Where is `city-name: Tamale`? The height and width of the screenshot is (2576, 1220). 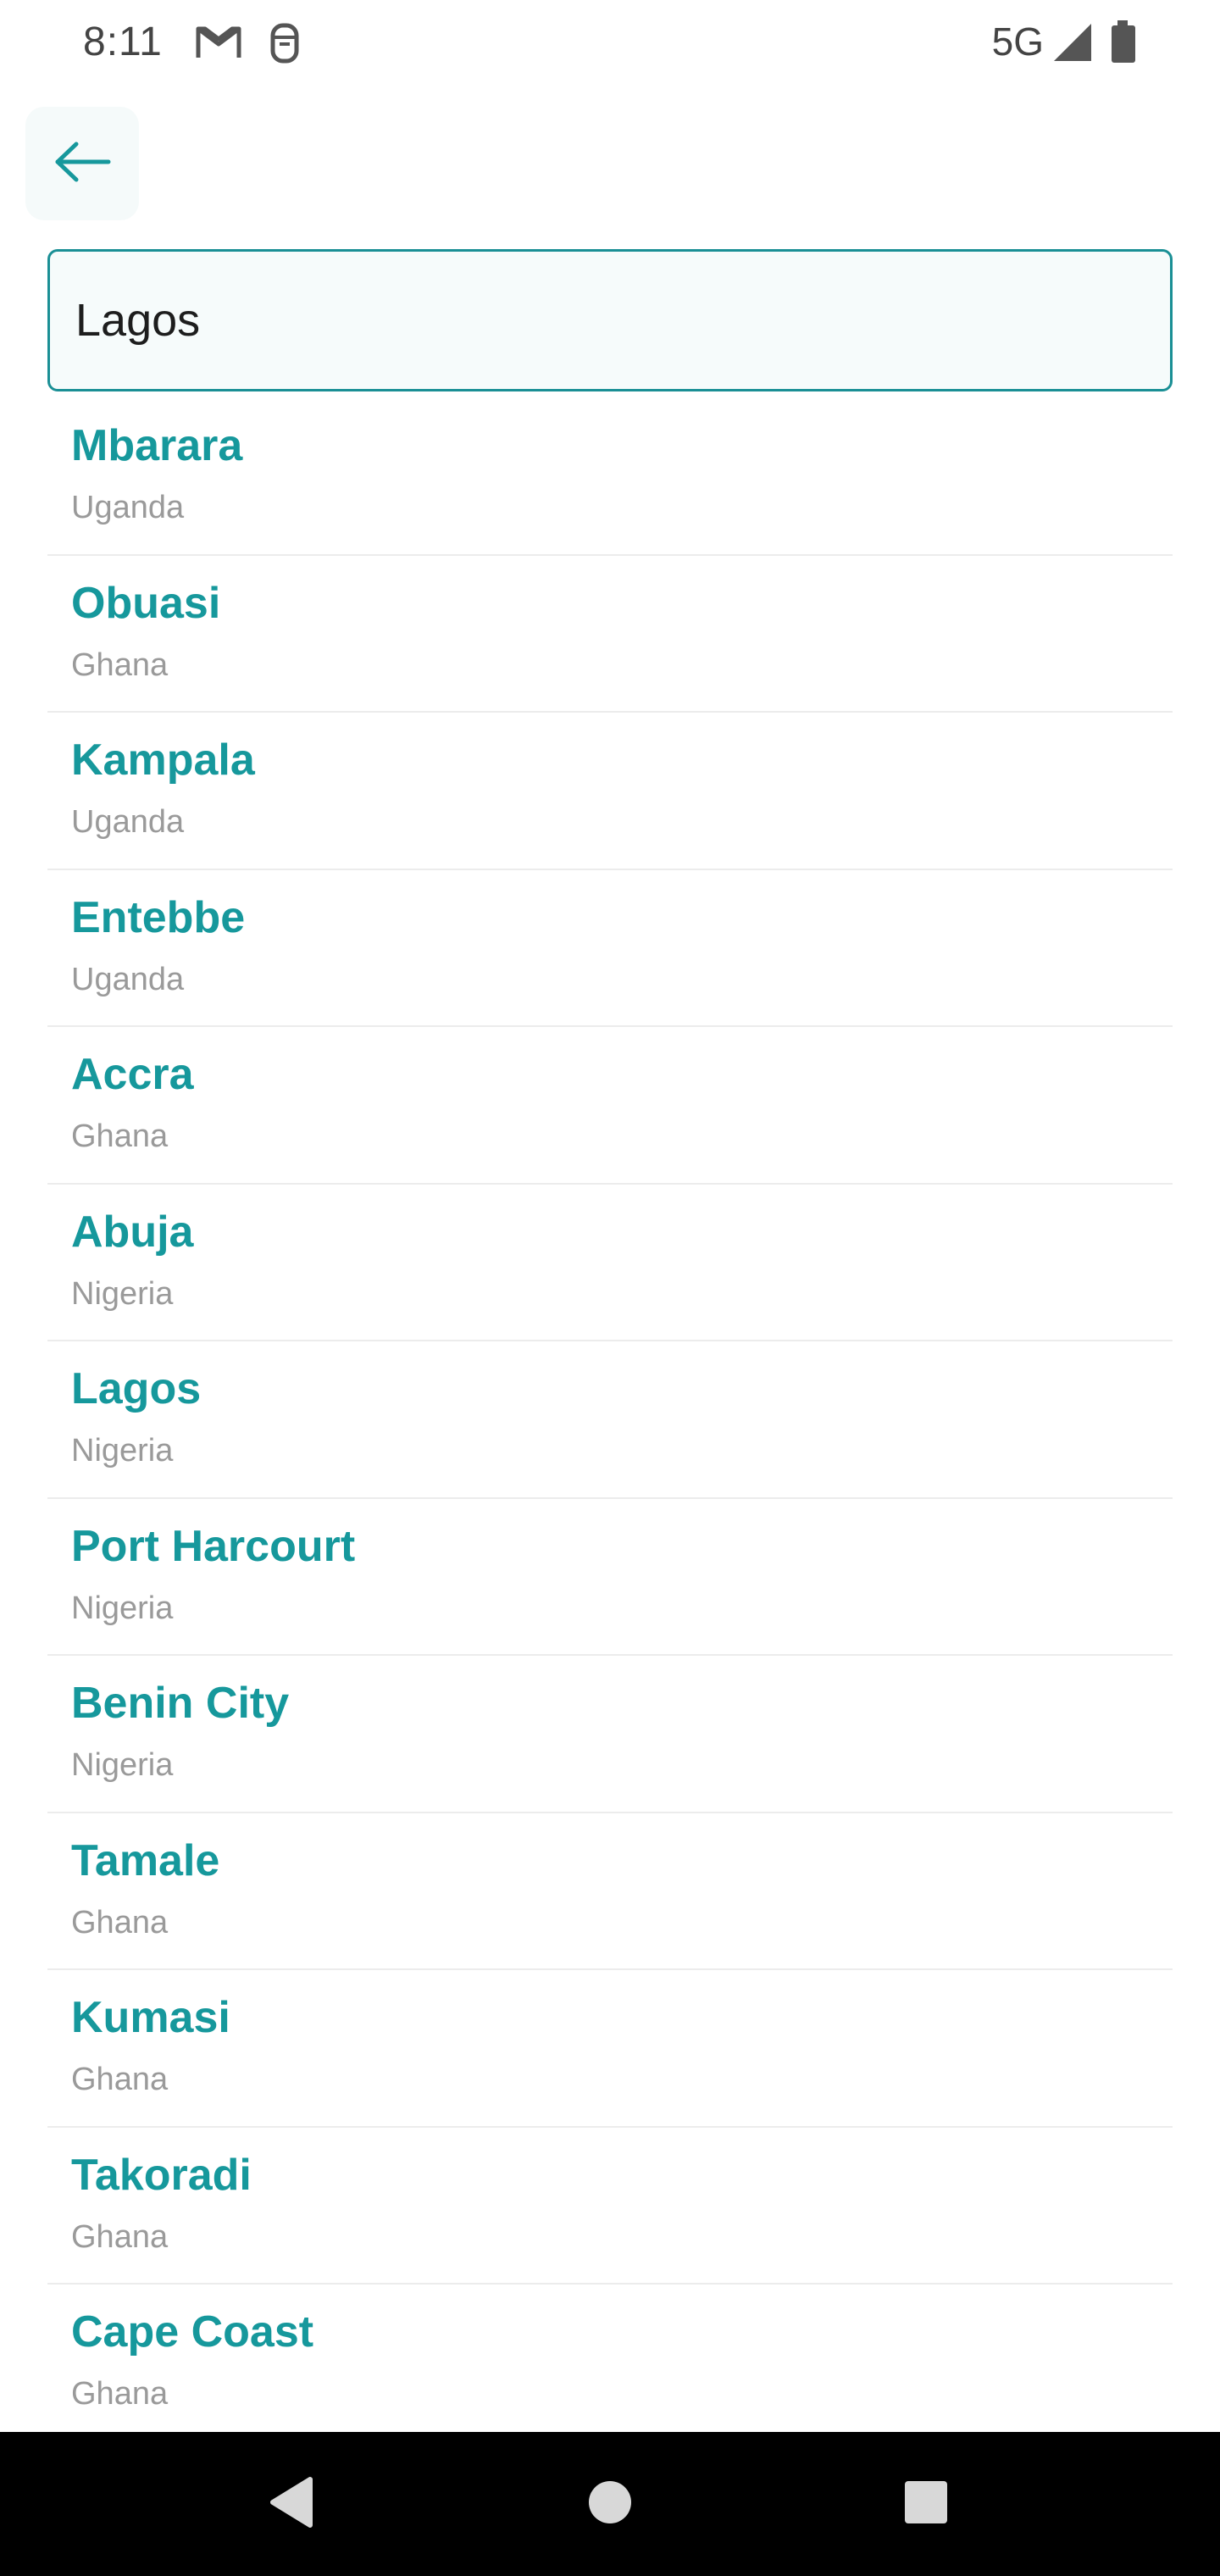
city-name: Tamale is located at coordinates (145, 1860).